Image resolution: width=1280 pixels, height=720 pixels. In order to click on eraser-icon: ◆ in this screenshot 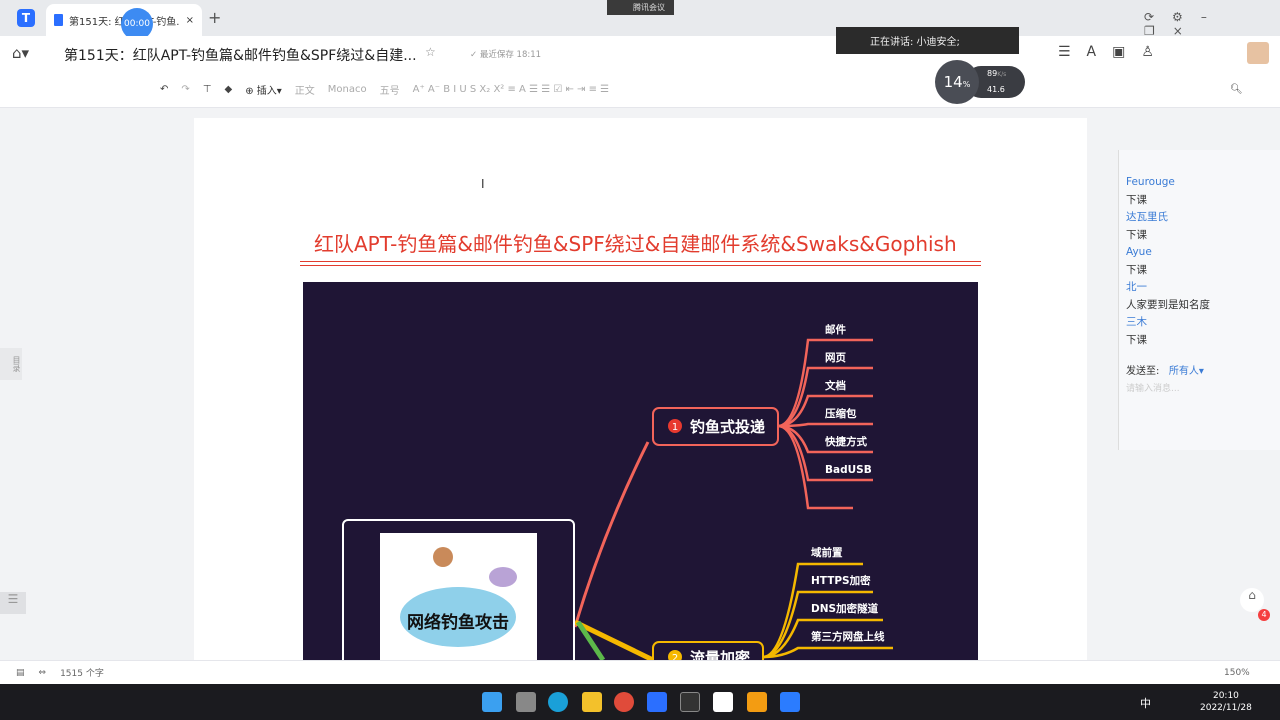, I will do `click(229, 89)`.